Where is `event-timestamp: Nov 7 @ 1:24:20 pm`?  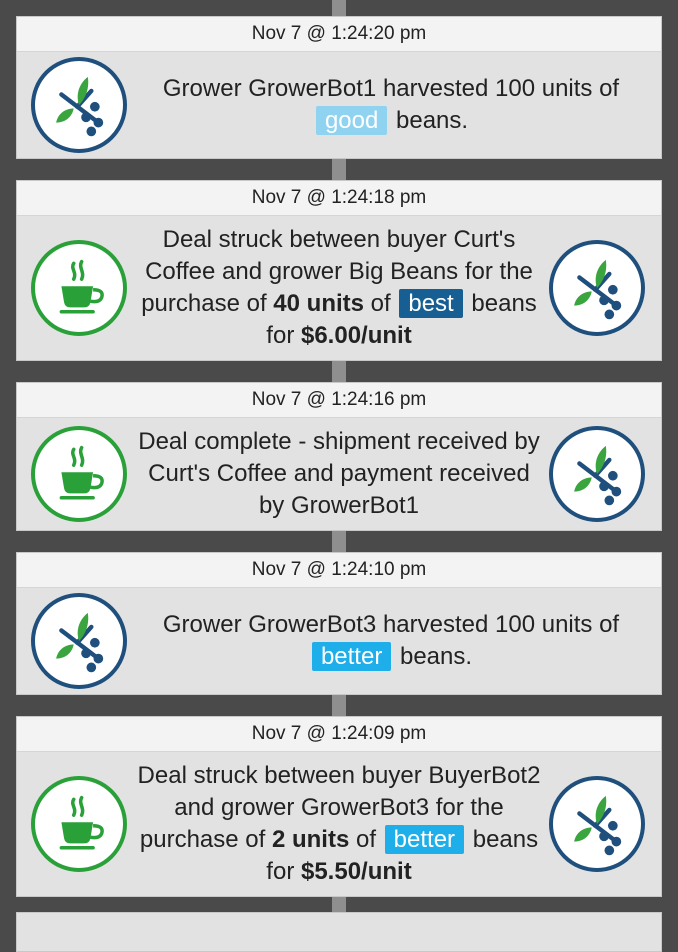
event-timestamp: Nov 7 @ 1:24:20 pm is located at coordinates (339, 34).